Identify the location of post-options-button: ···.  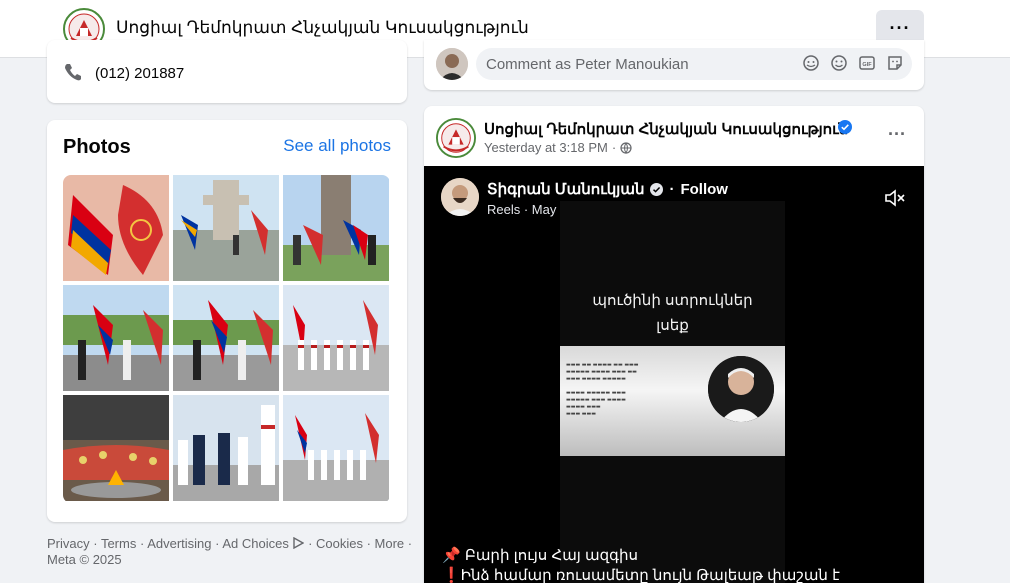
(897, 134).